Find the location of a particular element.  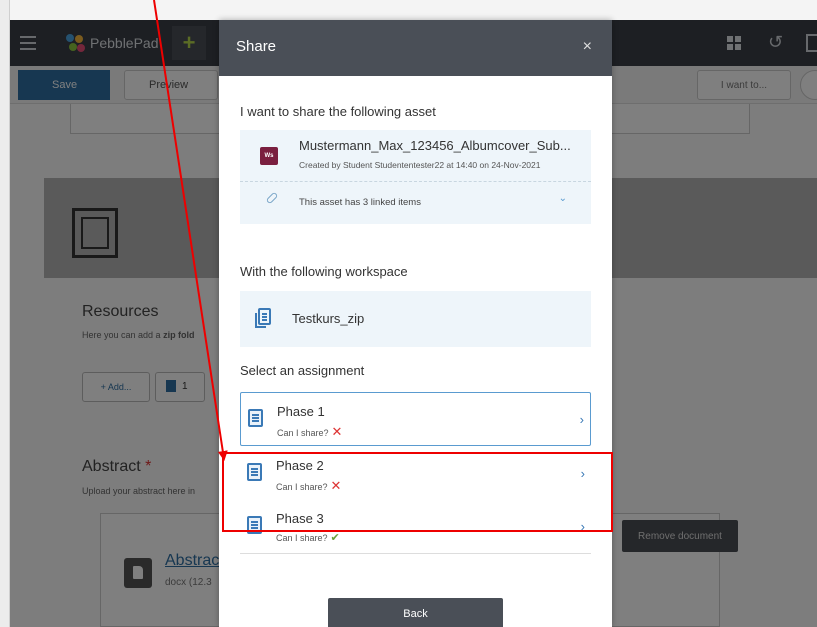

chevron-down-icon: ⌄ is located at coordinates (563, 198).